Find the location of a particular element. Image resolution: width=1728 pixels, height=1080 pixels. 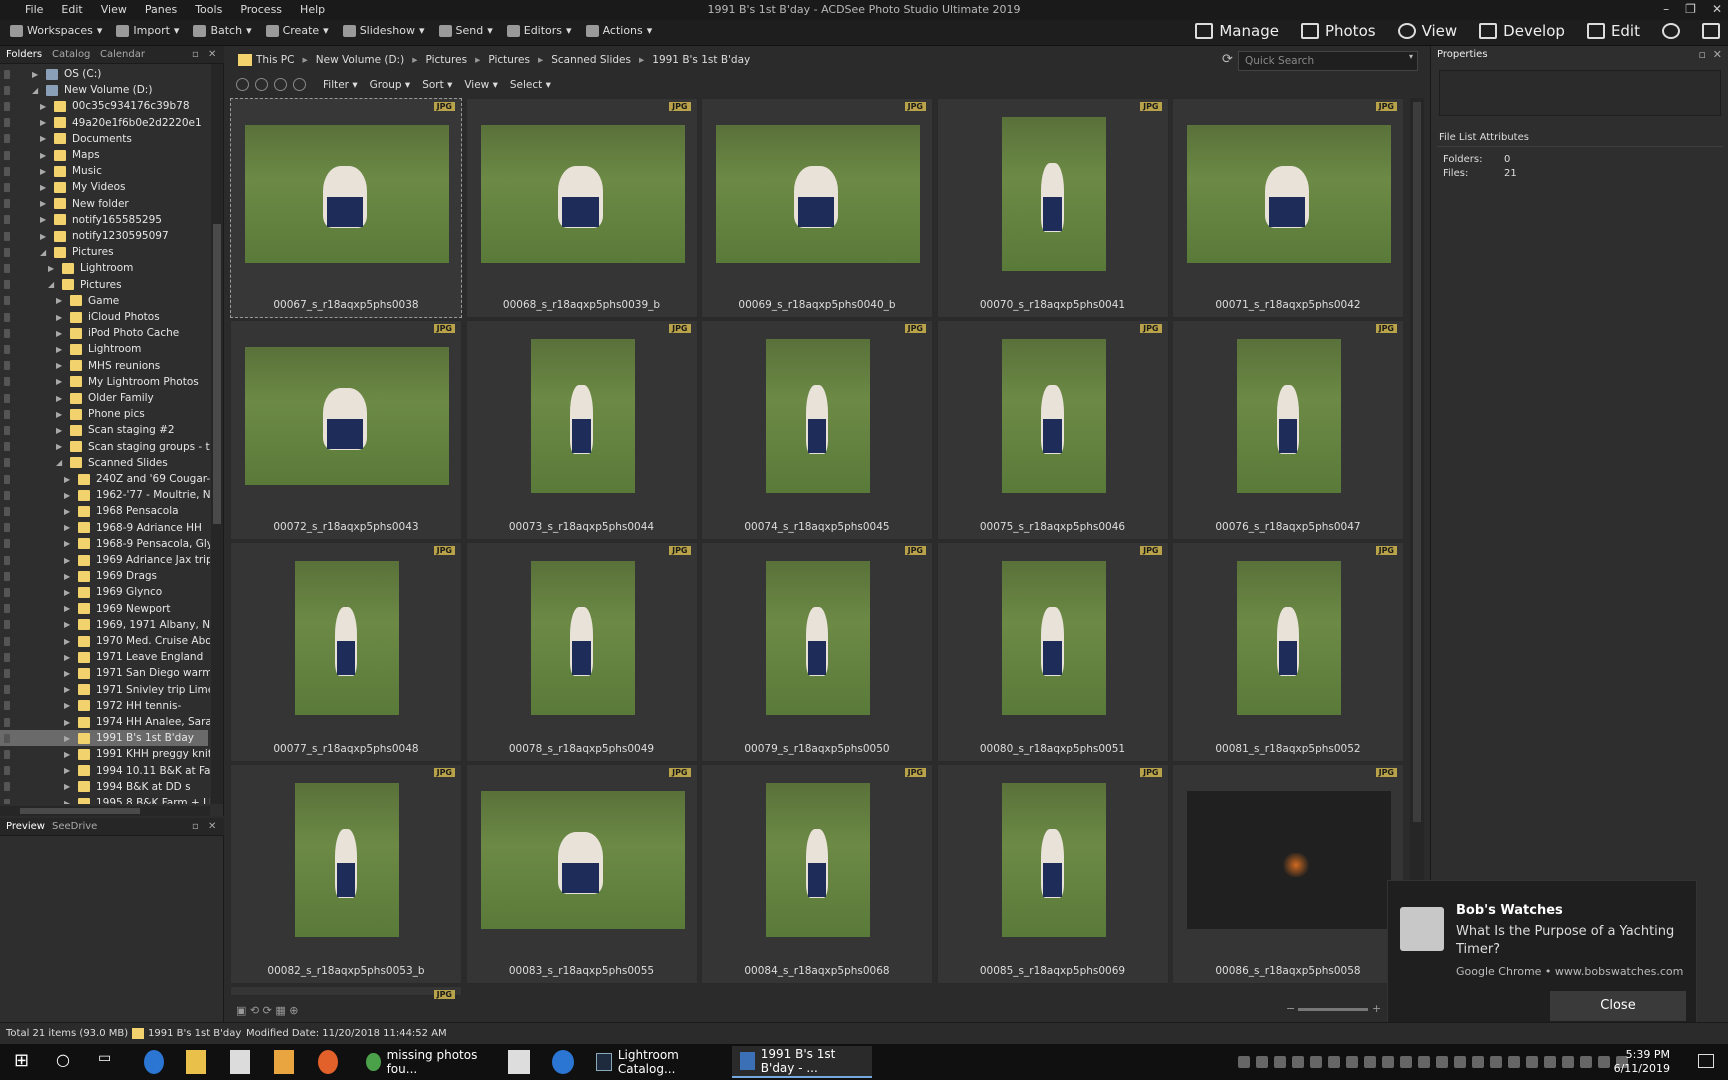

zoom-out-icon: − is located at coordinates (1290, 1008).